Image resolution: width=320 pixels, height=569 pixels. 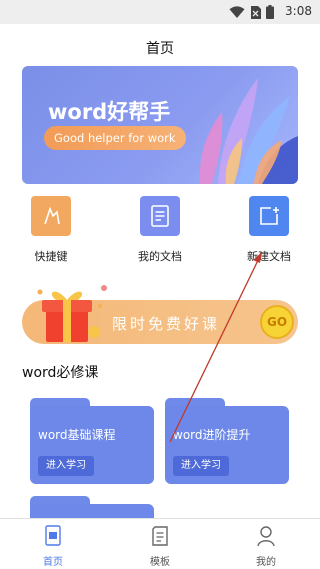 I want to click on banner-title: word好帮手, so click(x=109, y=112).